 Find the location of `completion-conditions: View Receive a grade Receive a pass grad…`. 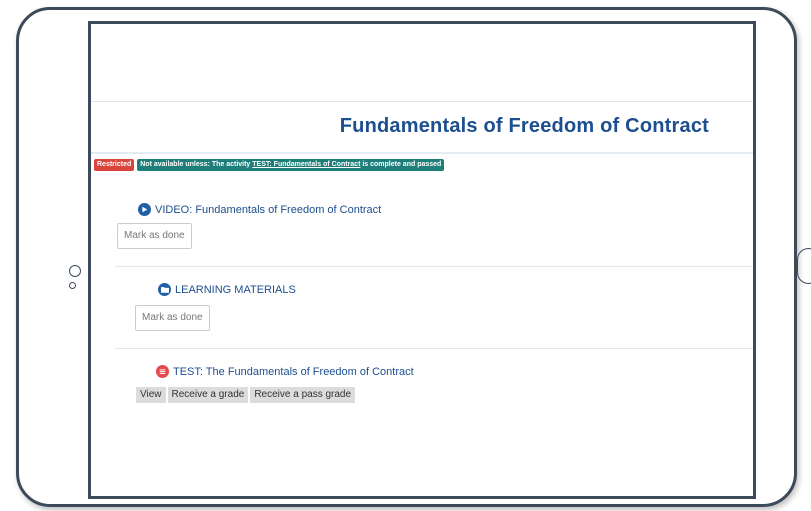

completion-conditions: View Receive a grade Receive a pass grad… is located at coordinates (246, 395).